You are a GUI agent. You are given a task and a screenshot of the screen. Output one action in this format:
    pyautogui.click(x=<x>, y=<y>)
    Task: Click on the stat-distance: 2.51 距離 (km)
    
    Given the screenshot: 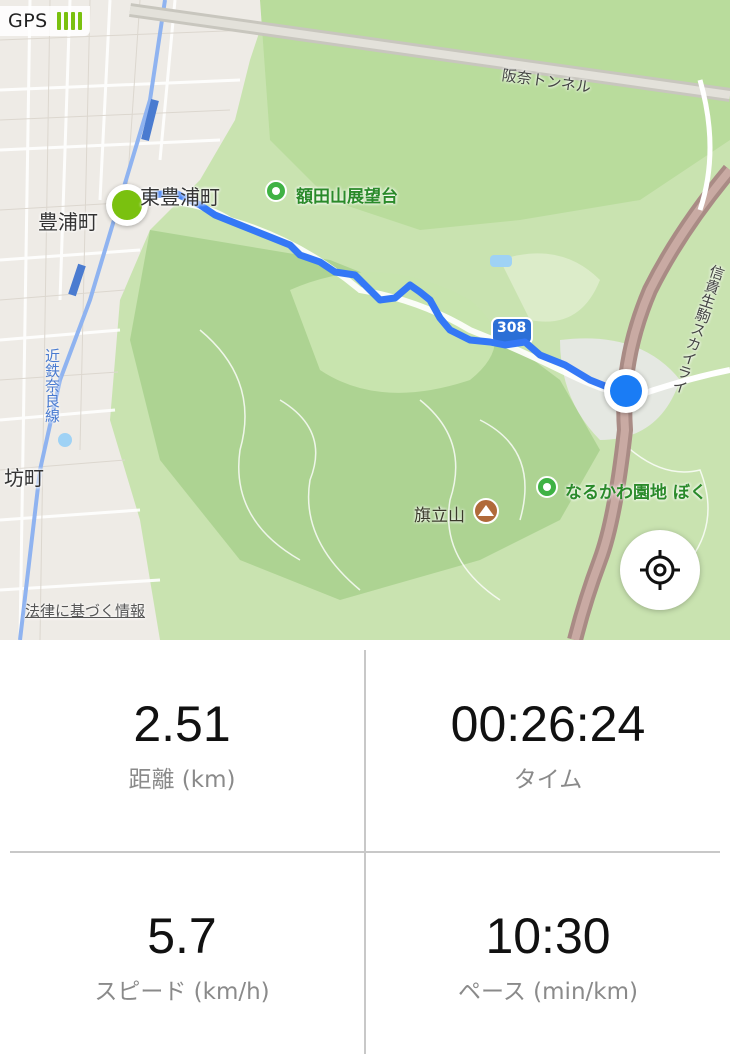 What is the action you would take?
    pyautogui.click(x=182, y=744)
    